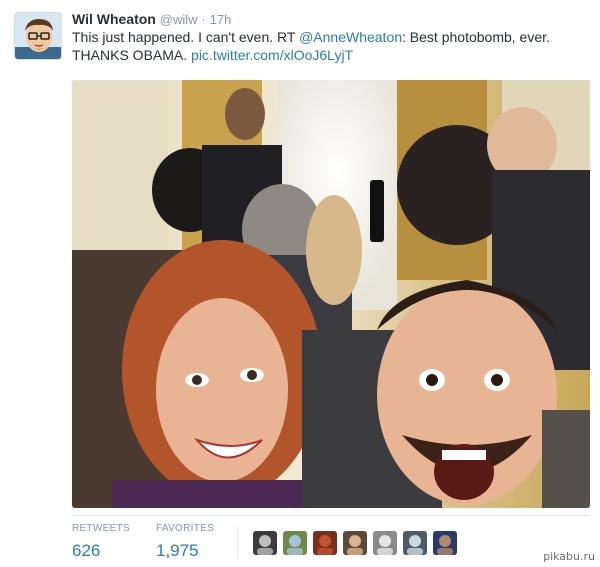 The image size is (600, 567). I want to click on stats-divider, so click(331, 515).